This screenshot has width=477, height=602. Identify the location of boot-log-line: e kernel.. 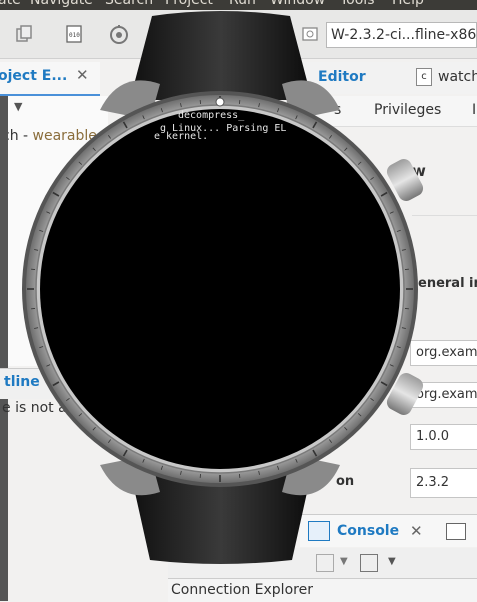
(181, 136).